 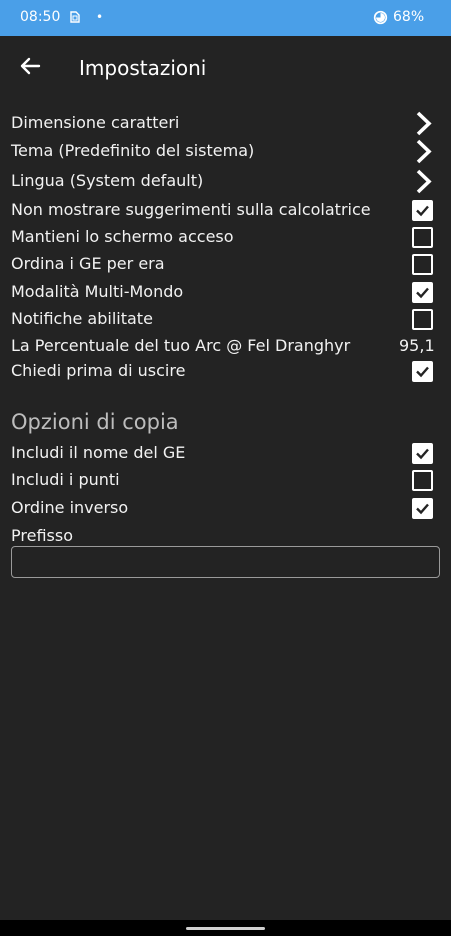 What do you see at coordinates (40, 17) in the screenshot?
I see `status-time: 08:50` at bounding box center [40, 17].